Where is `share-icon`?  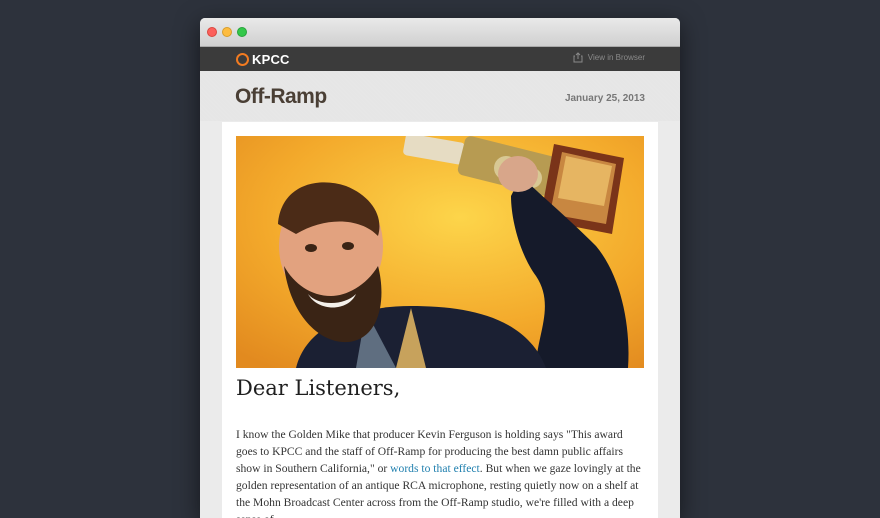
share-icon is located at coordinates (578, 57).